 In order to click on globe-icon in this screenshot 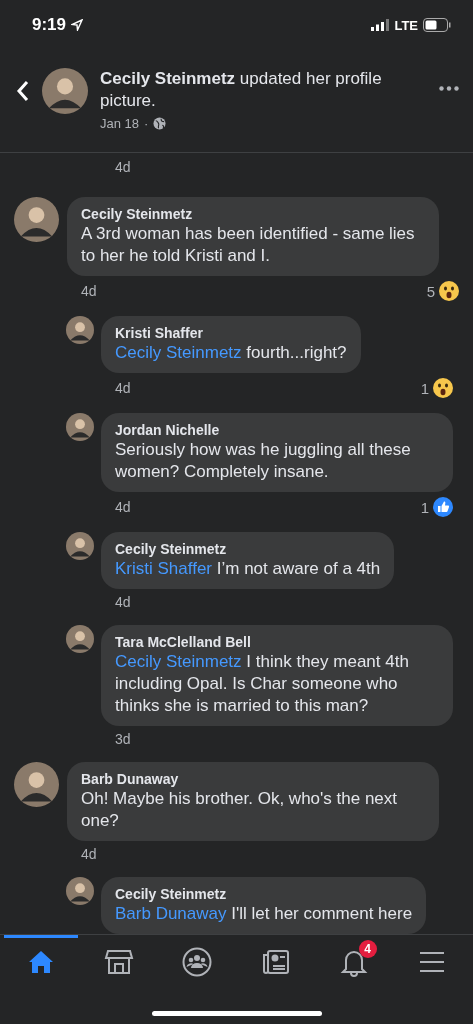, I will do `click(160, 123)`.